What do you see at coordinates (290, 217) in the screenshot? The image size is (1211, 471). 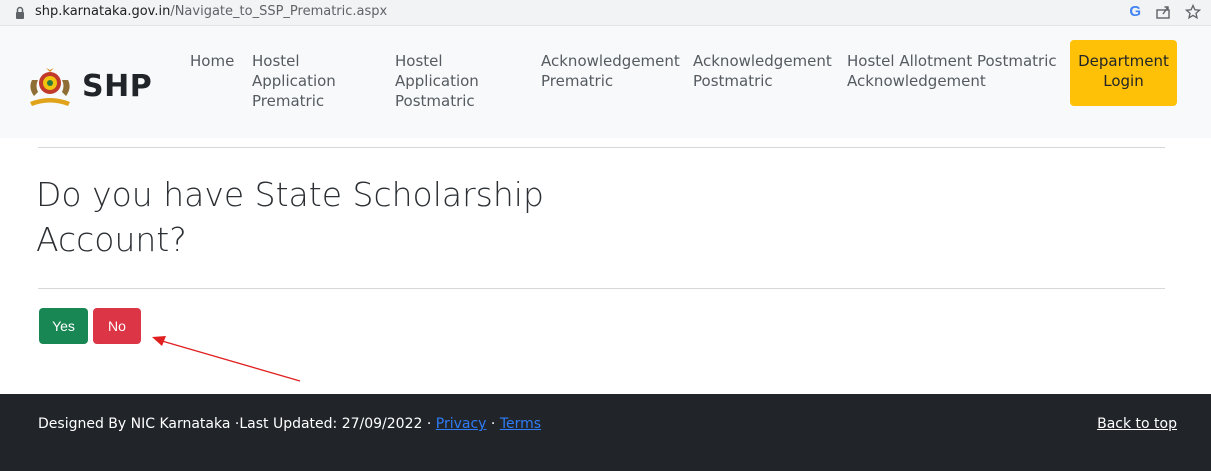 I see `page-title: Do you have State Scholarship Account?` at bounding box center [290, 217].